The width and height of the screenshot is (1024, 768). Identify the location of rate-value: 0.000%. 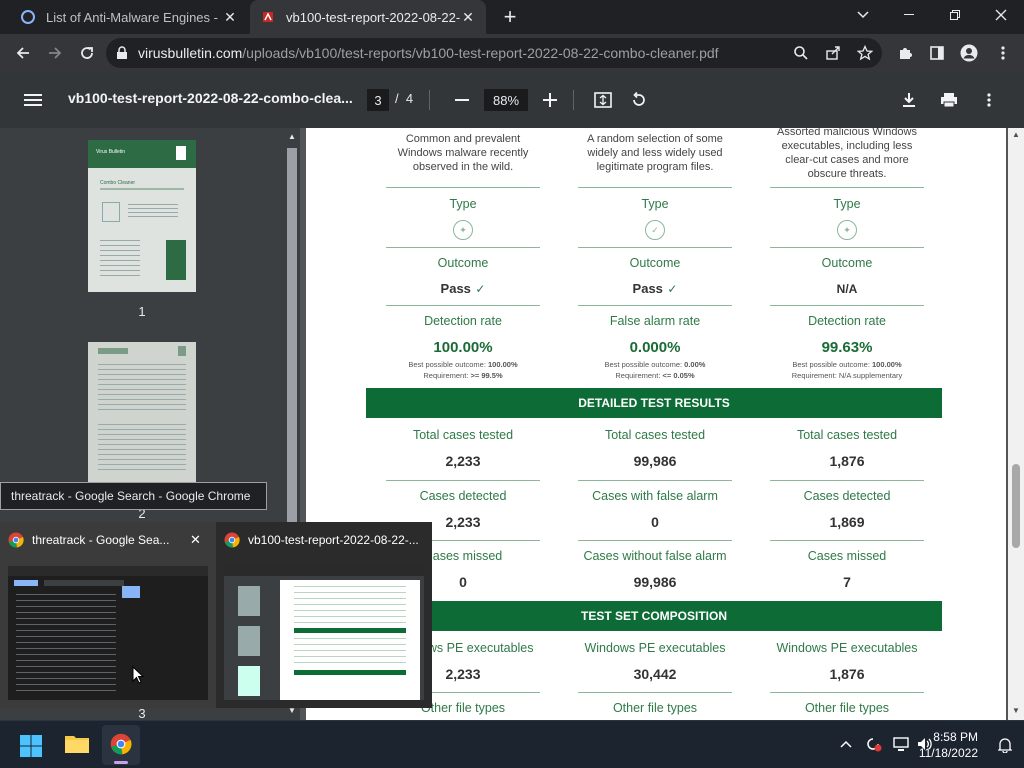
(655, 347).